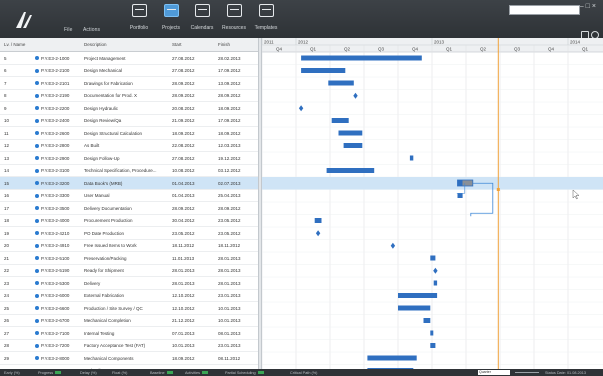 The width and height of the screenshot is (603, 376). Describe the element at coordinates (55, 170) in the screenshot. I see `task-code: P.Y.E3-2-3100` at that location.